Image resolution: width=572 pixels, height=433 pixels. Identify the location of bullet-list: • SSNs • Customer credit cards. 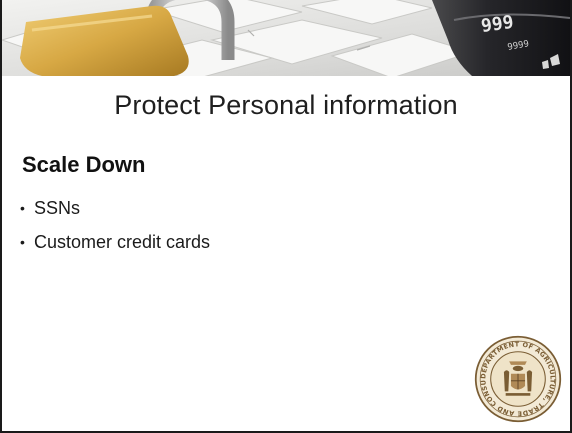
(115, 227).